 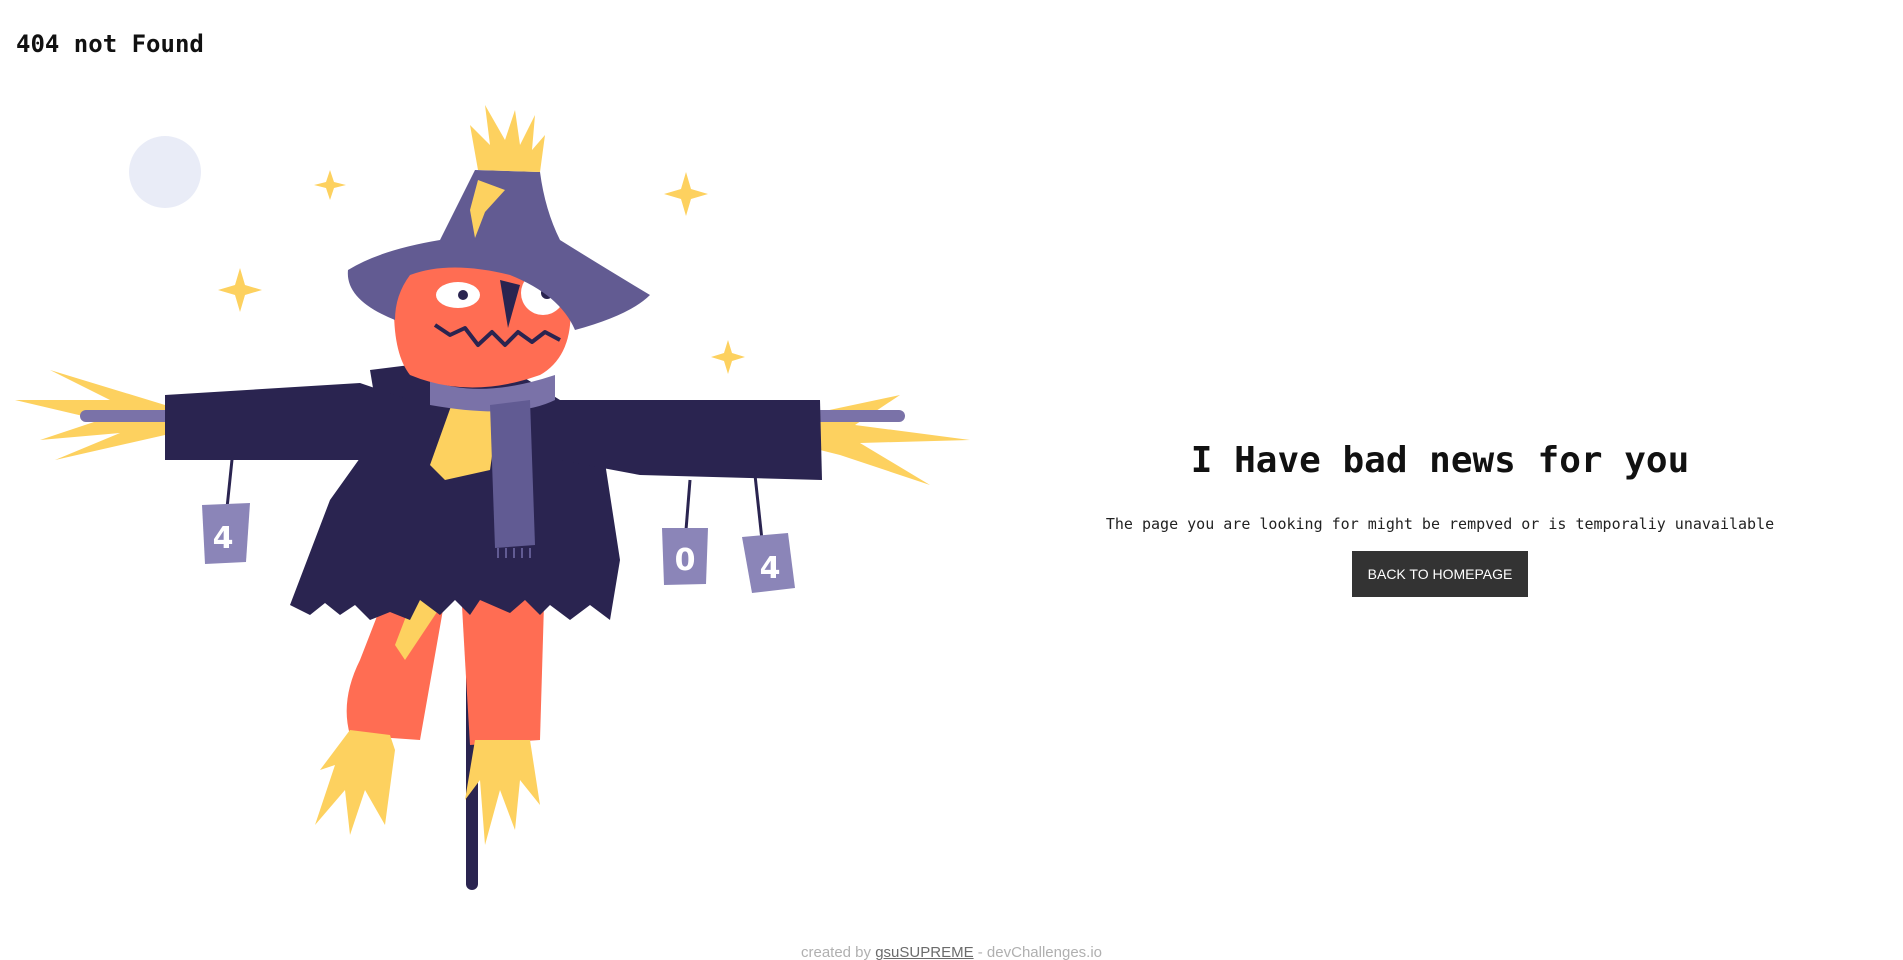 I want to click on back-to-homepage-button: BACK TO HOMEPAGE, so click(x=1440, y=574).